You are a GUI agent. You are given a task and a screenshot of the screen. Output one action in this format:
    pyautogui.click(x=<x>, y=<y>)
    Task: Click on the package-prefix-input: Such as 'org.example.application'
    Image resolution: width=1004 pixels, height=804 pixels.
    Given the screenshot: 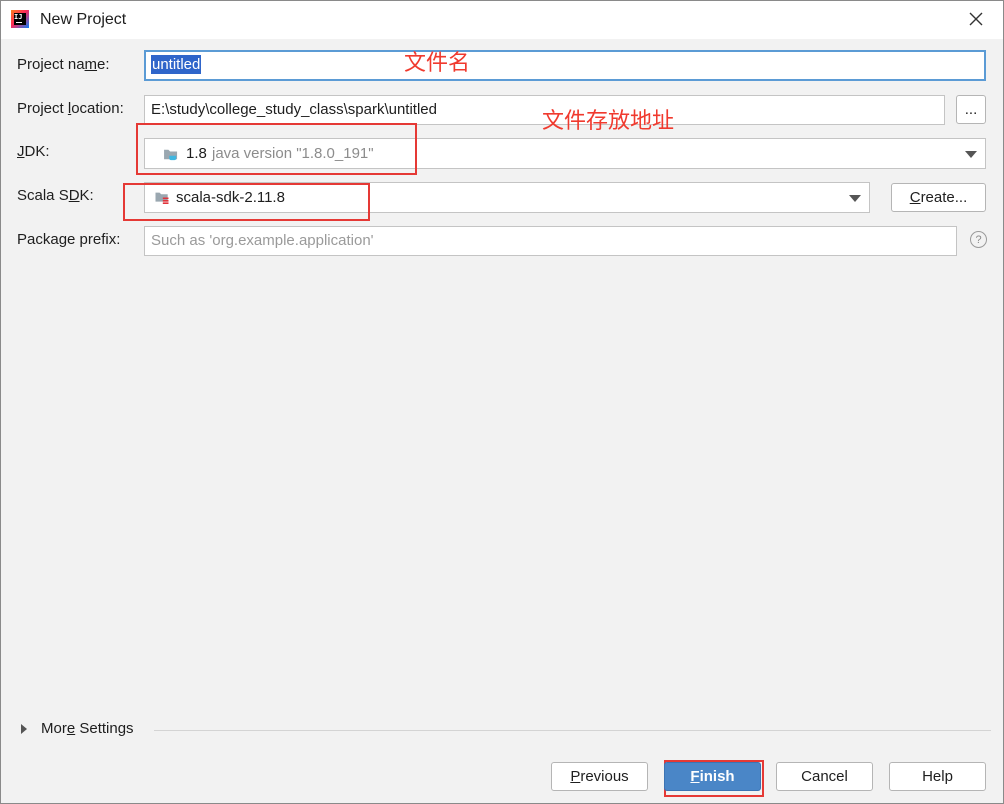 What is the action you would take?
    pyautogui.click(x=550, y=241)
    